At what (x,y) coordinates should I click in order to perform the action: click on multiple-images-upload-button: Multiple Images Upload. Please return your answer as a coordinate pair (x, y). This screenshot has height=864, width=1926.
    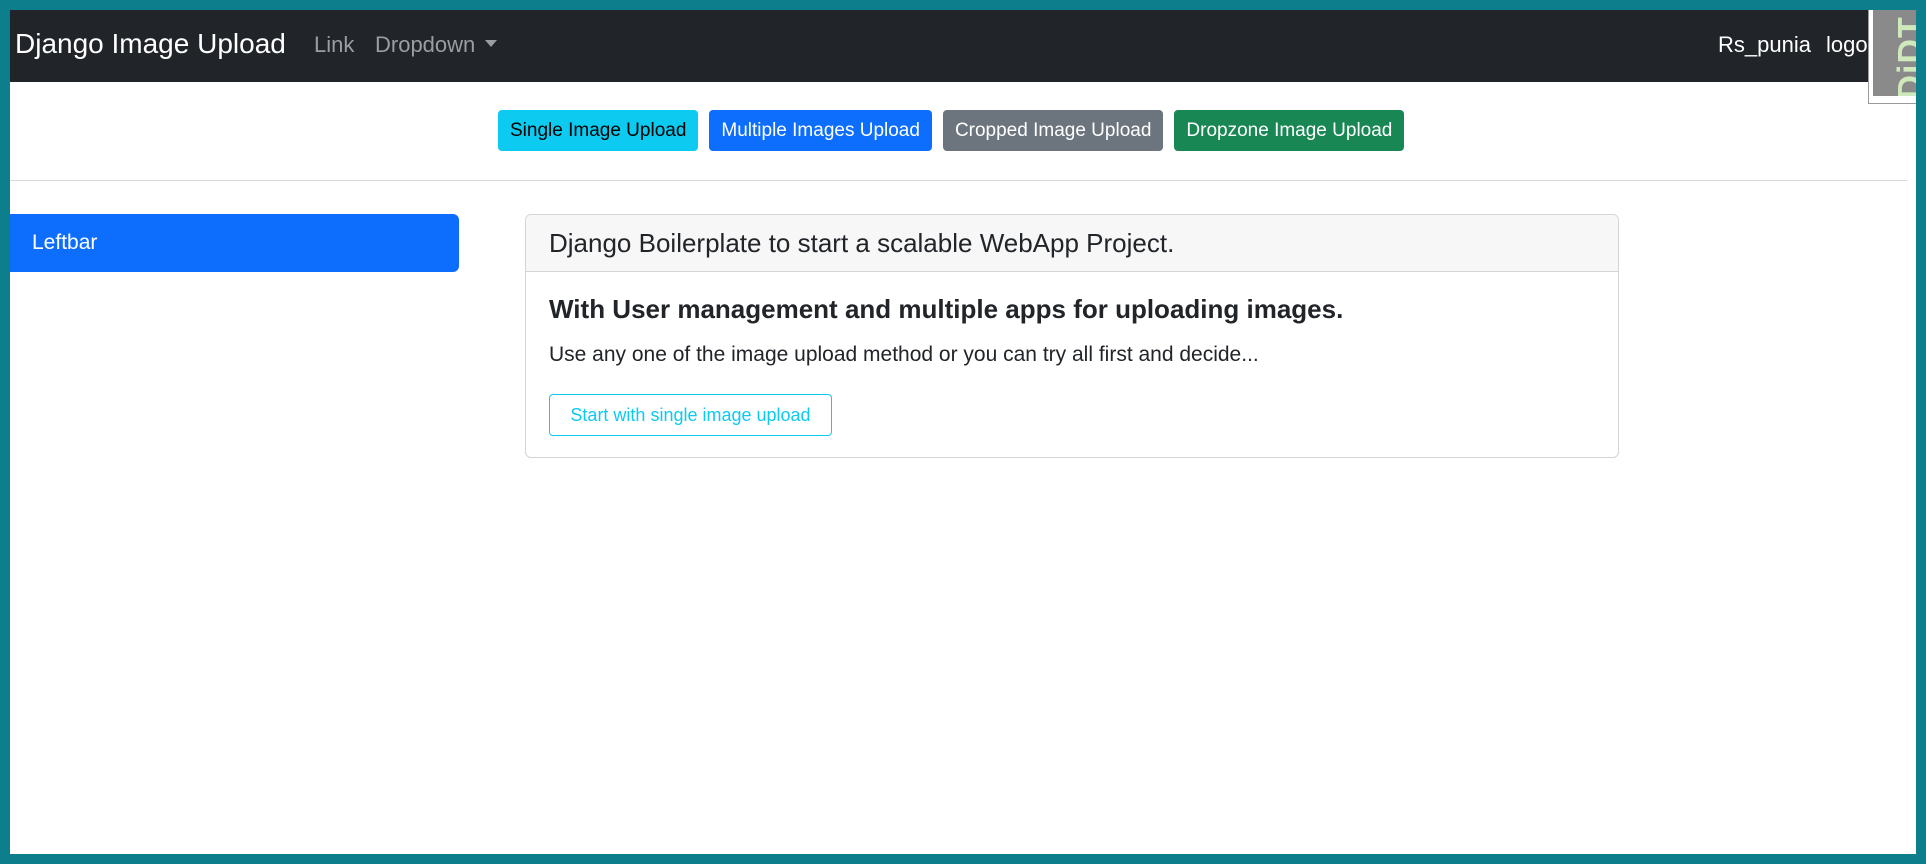
    Looking at the image, I should click on (820, 130).